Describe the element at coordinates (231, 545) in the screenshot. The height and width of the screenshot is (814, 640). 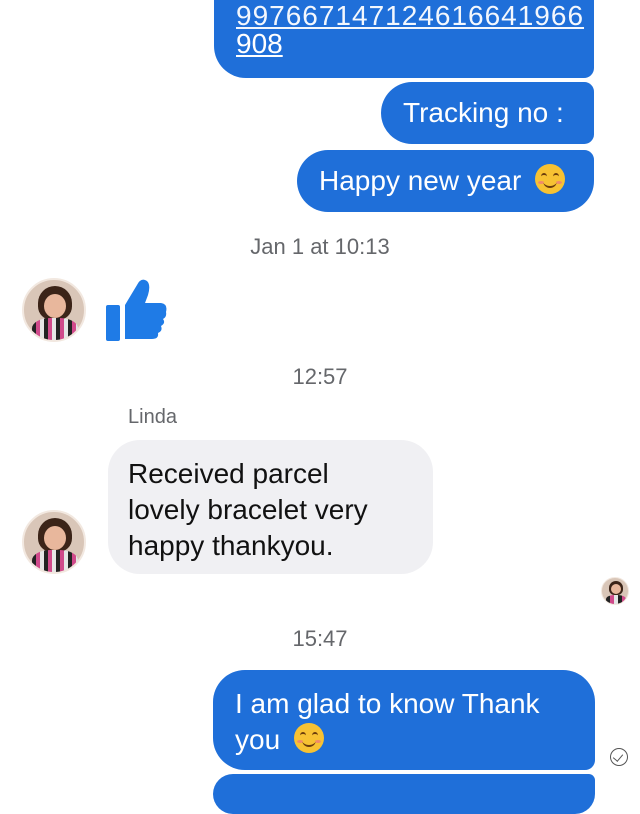
I see `message-line: happy thankyou.` at that location.